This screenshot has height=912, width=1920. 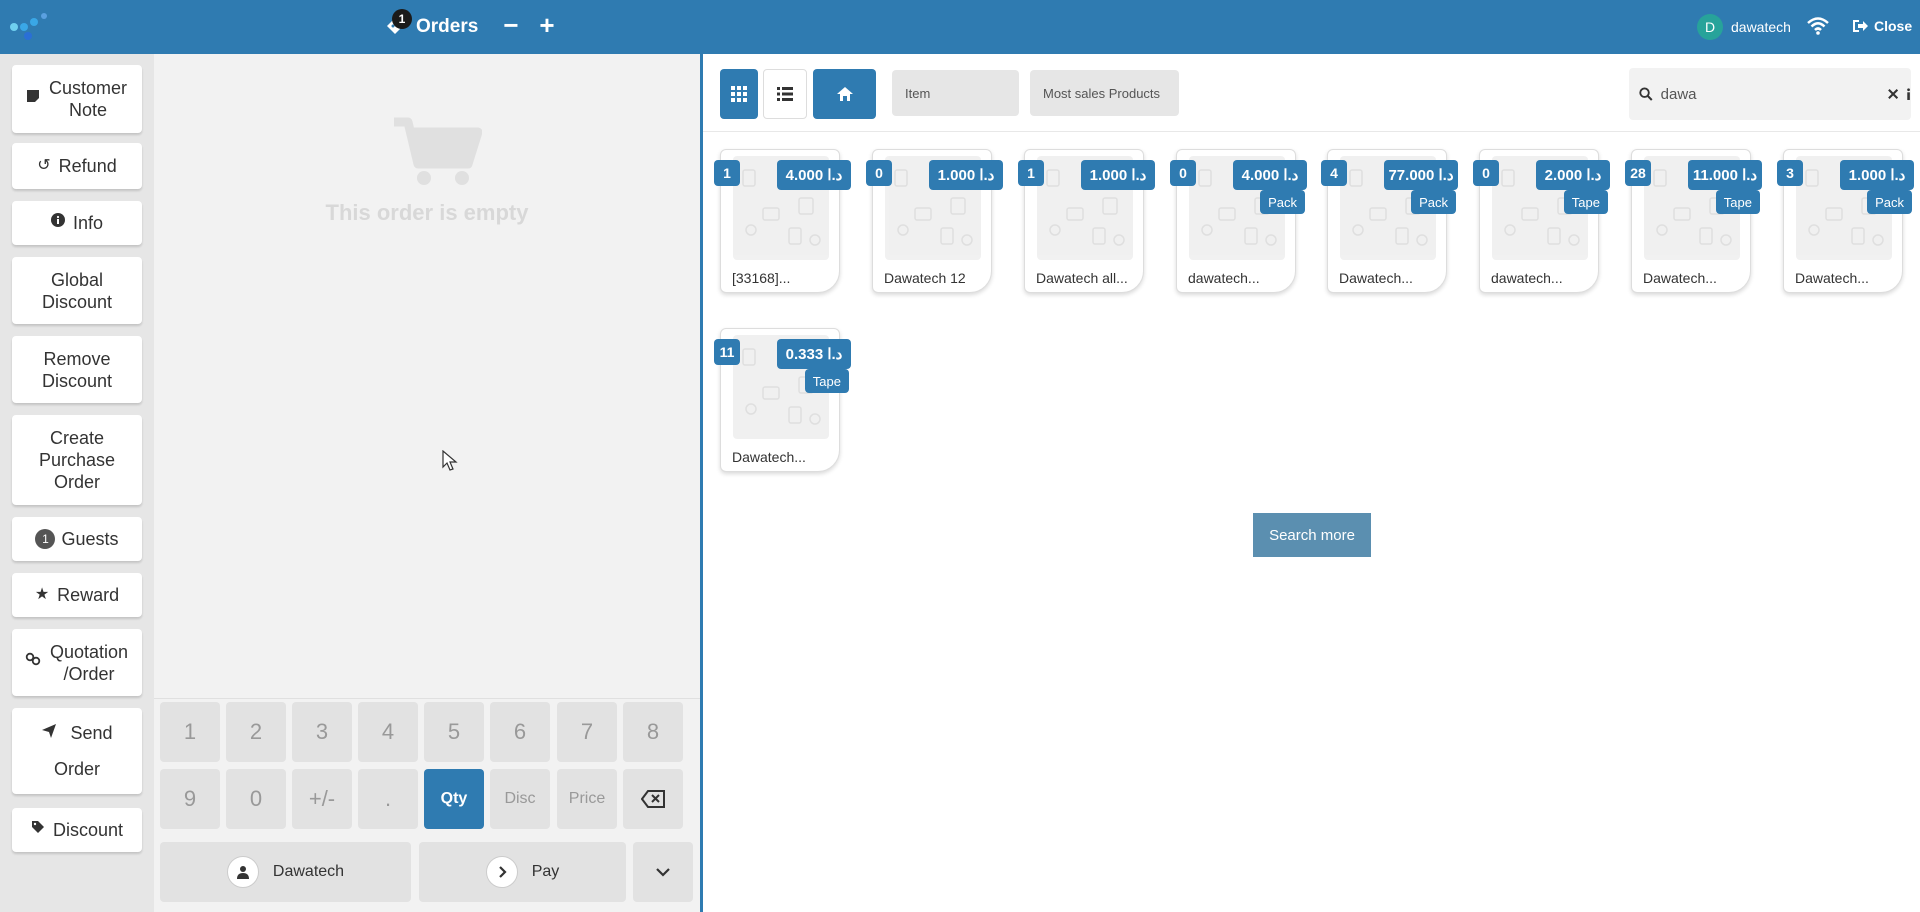 I want to click on create-purchase-order-button: Create Purchase Order, so click(x=77, y=460).